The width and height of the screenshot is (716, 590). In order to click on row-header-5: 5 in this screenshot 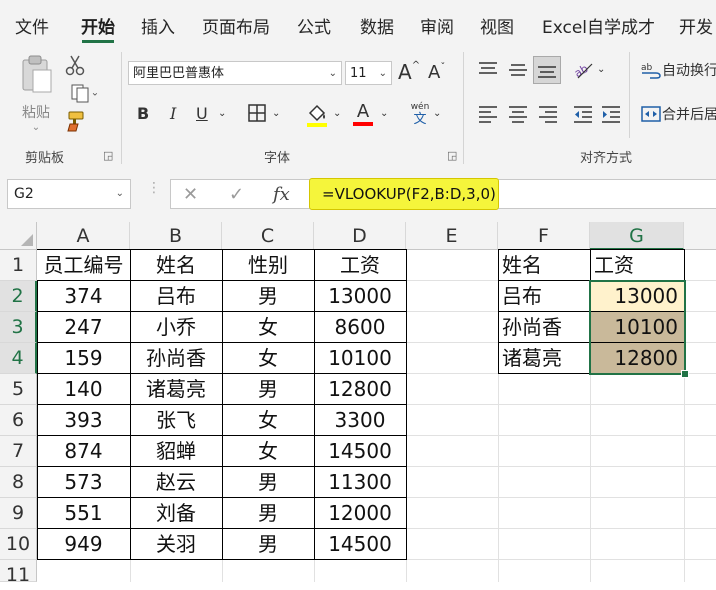, I will do `click(18, 389)`.